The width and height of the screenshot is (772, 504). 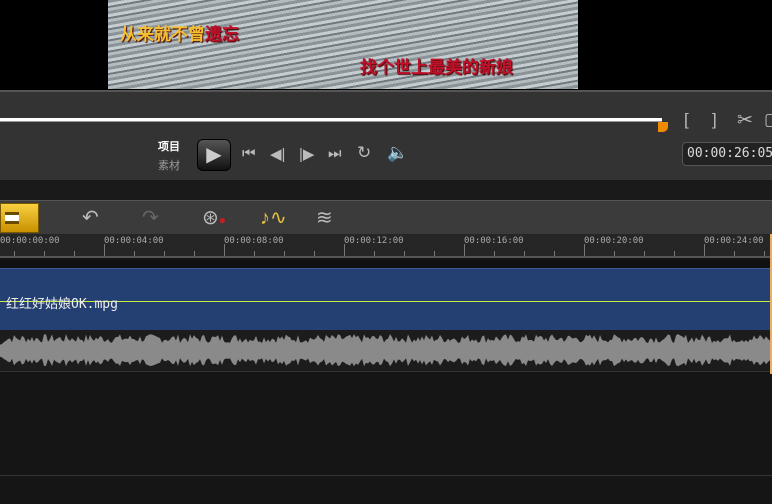 I want to click on auto-music-icon: ≋, so click(x=324, y=217).